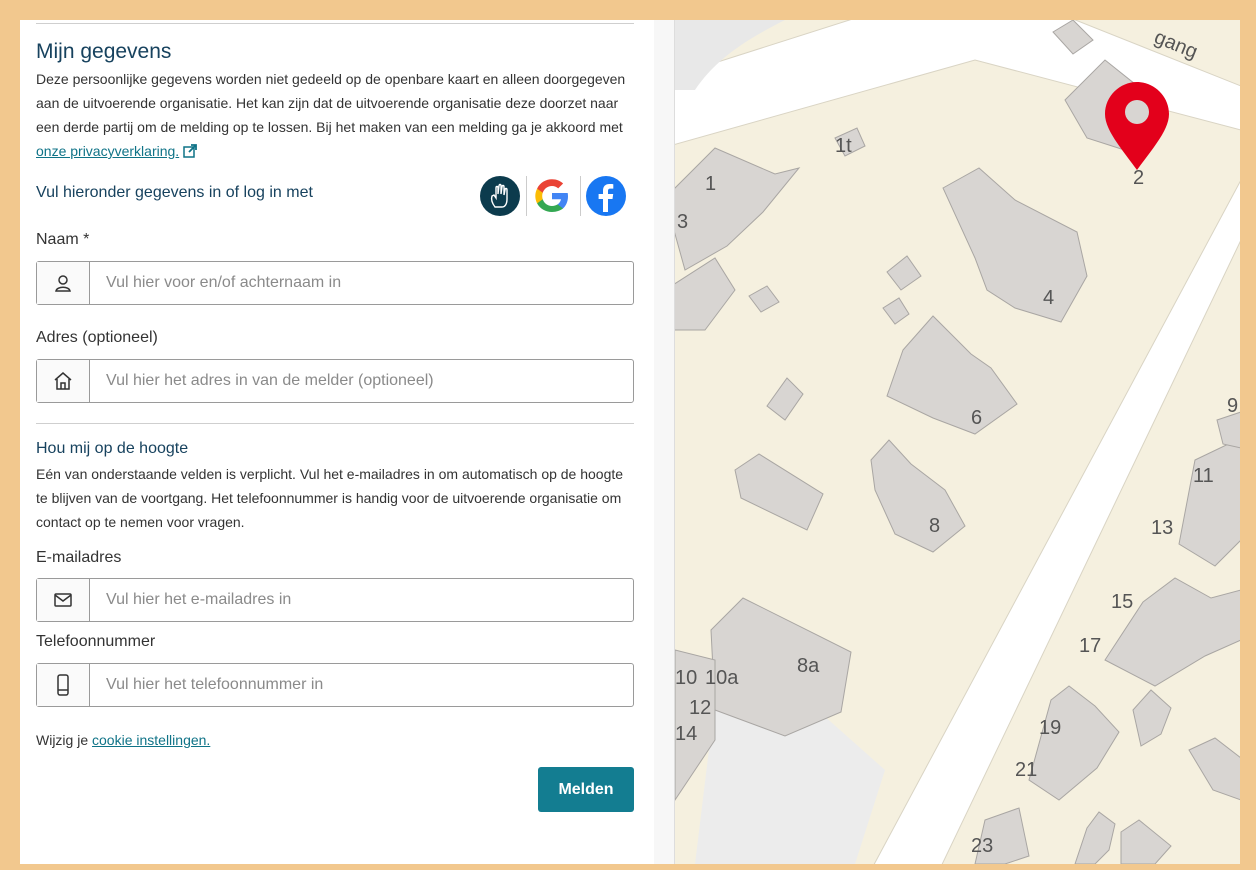 This screenshot has width=1256, height=870. I want to click on cookie-settings: Wijzig je cookie instellingen., so click(123, 740).